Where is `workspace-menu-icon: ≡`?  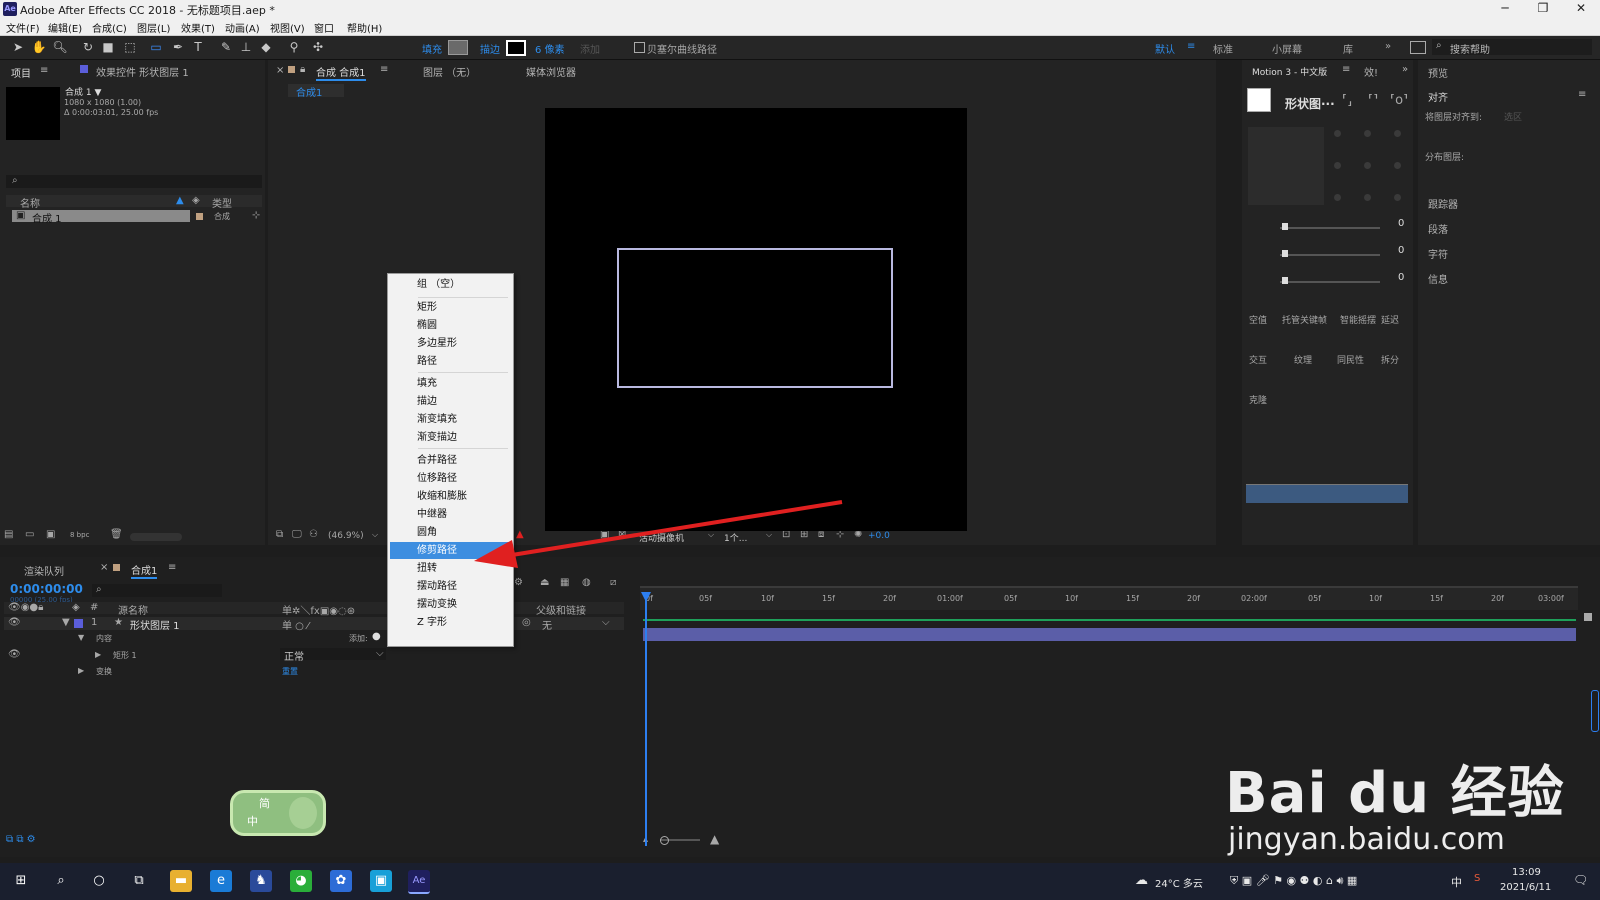
workspace-menu-icon: ≡ is located at coordinates (1191, 46).